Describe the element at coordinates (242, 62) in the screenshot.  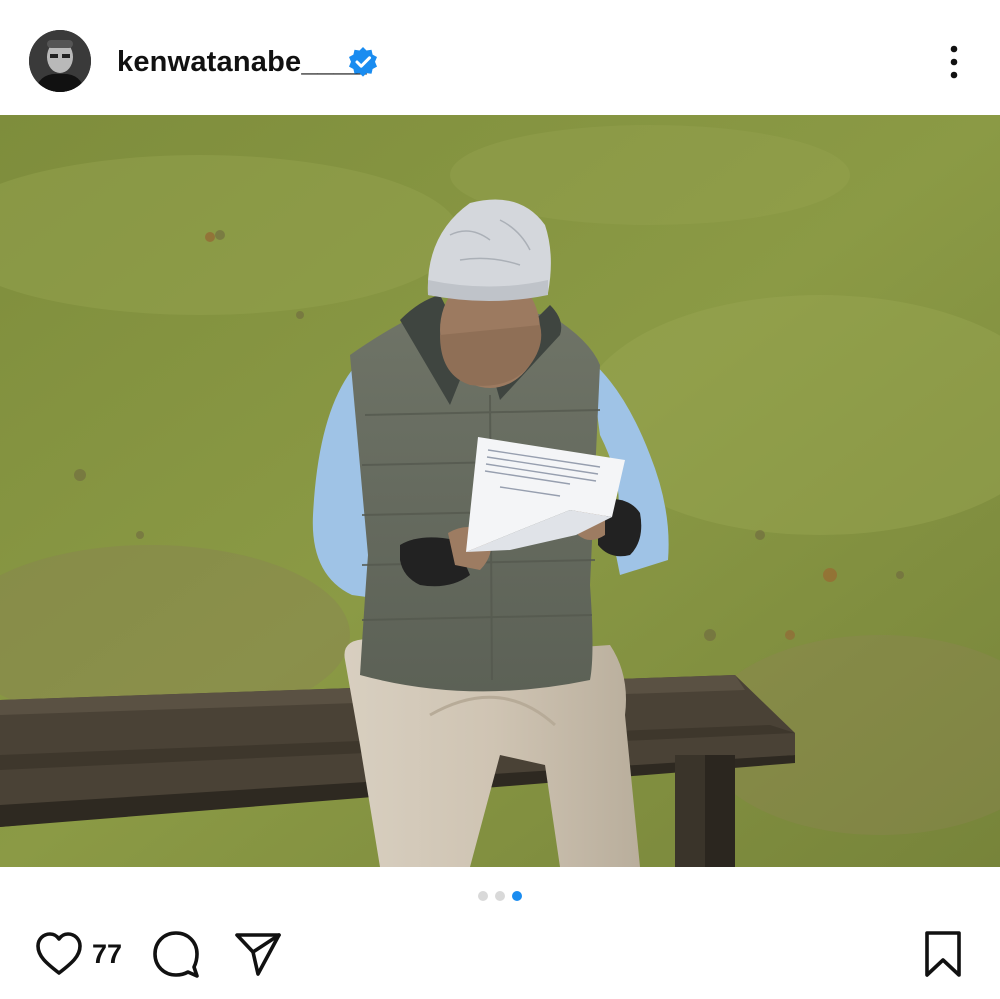
I see `username: kenwatanabe____` at that location.